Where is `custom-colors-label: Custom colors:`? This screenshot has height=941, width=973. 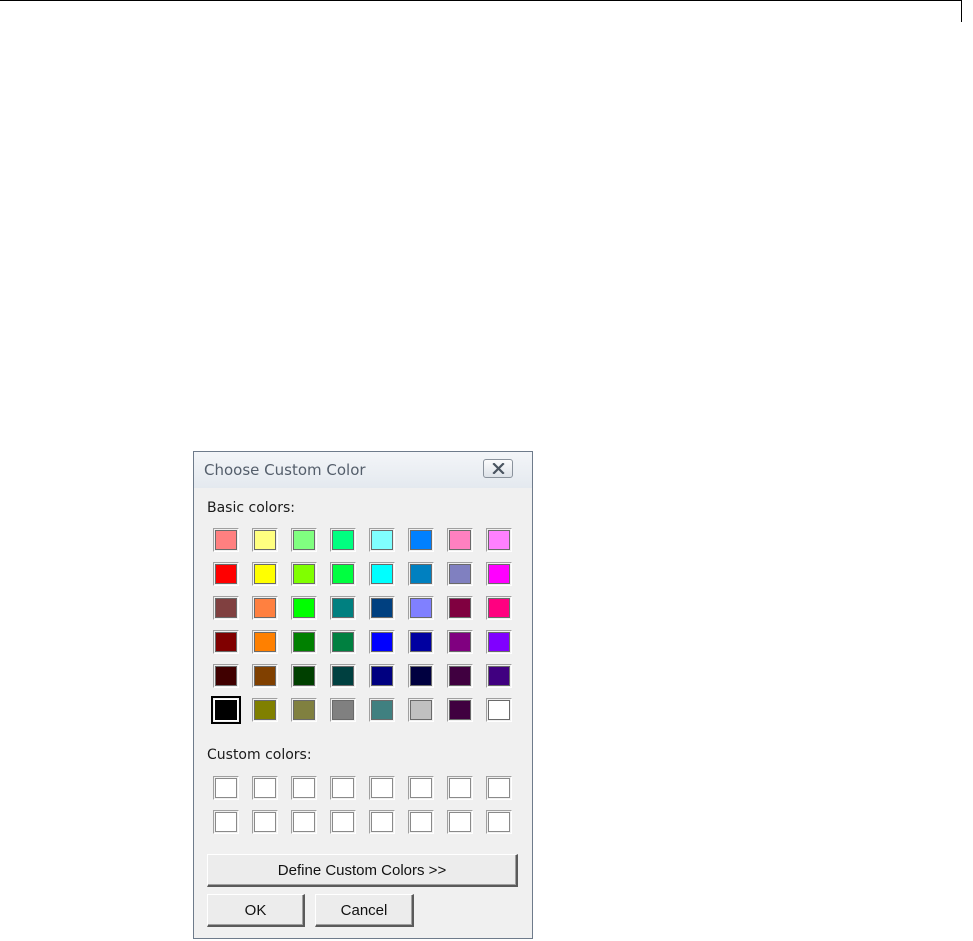 custom-colors-label: Custom colors: is located at coordinates (259, 755).